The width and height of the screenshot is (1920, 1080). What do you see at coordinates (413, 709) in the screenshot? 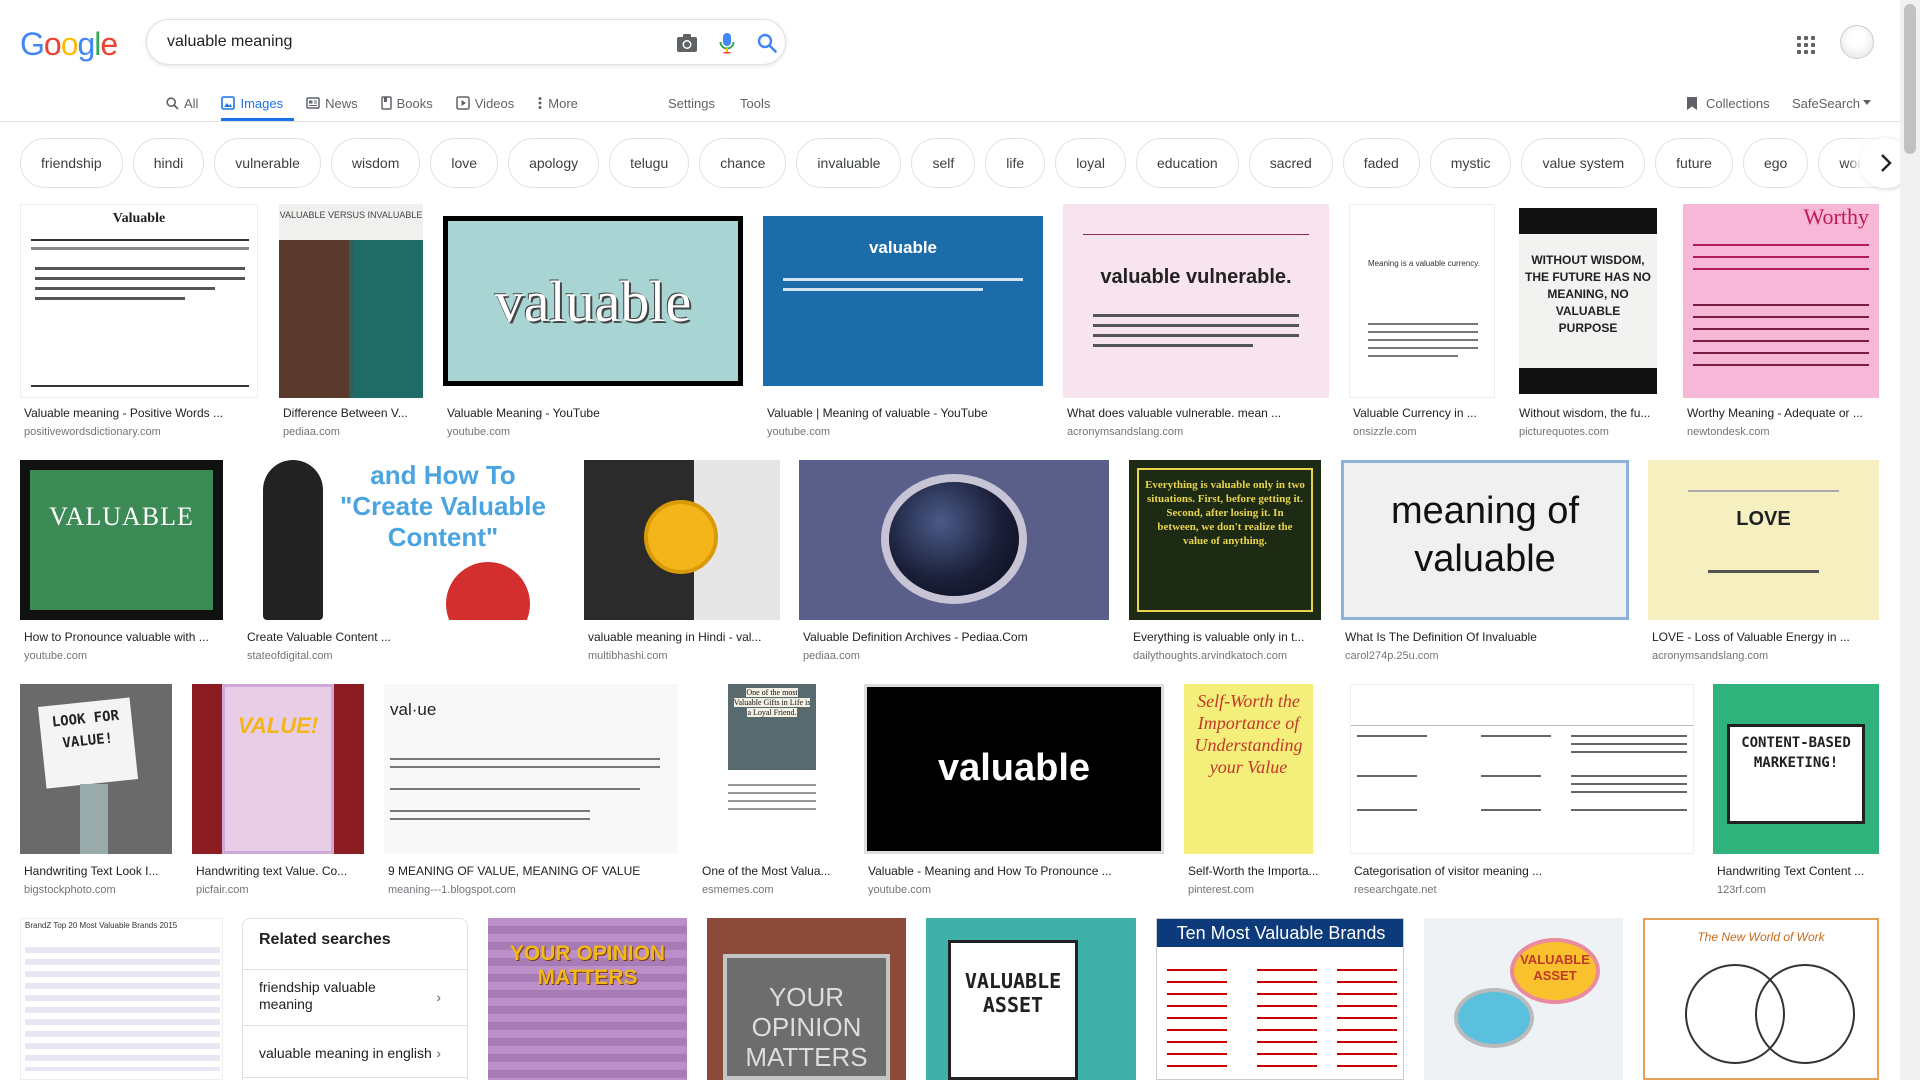
I see `thumb-text: val·ue` at bounding box center [413, 709].